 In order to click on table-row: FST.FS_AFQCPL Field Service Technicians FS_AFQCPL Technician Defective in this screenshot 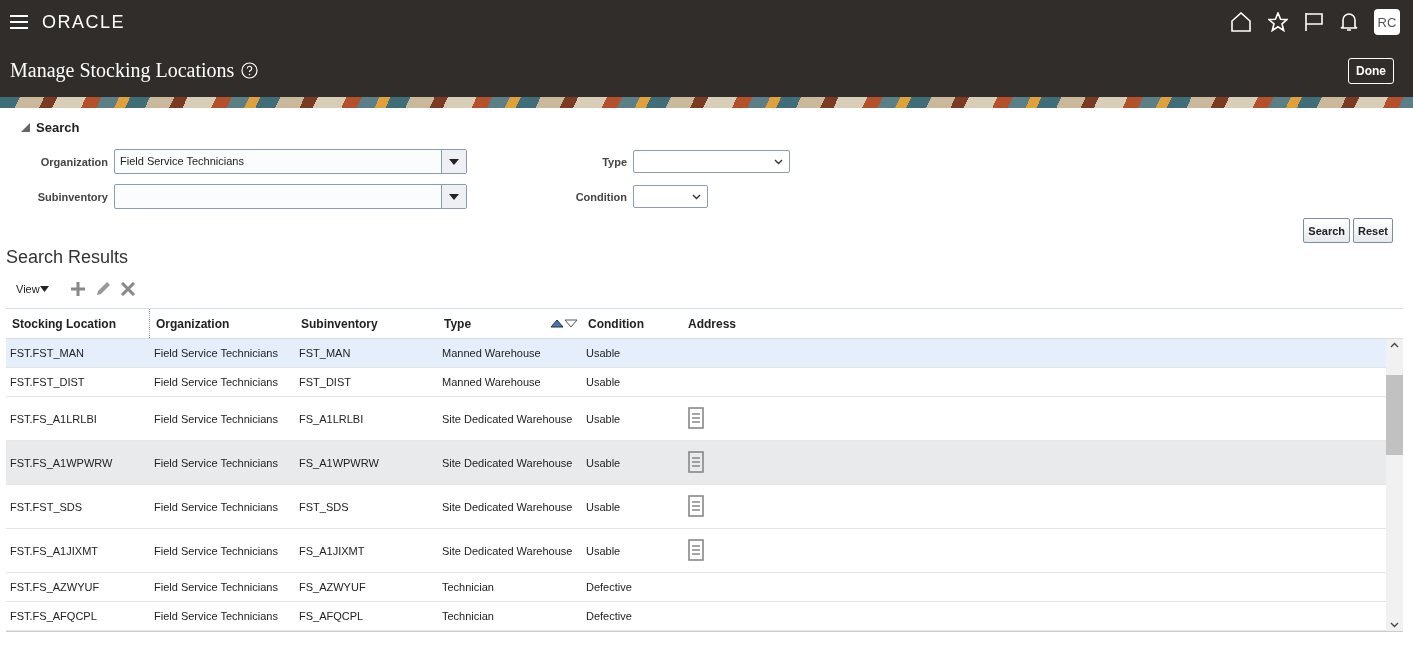, I will do `click(696, 616)`.